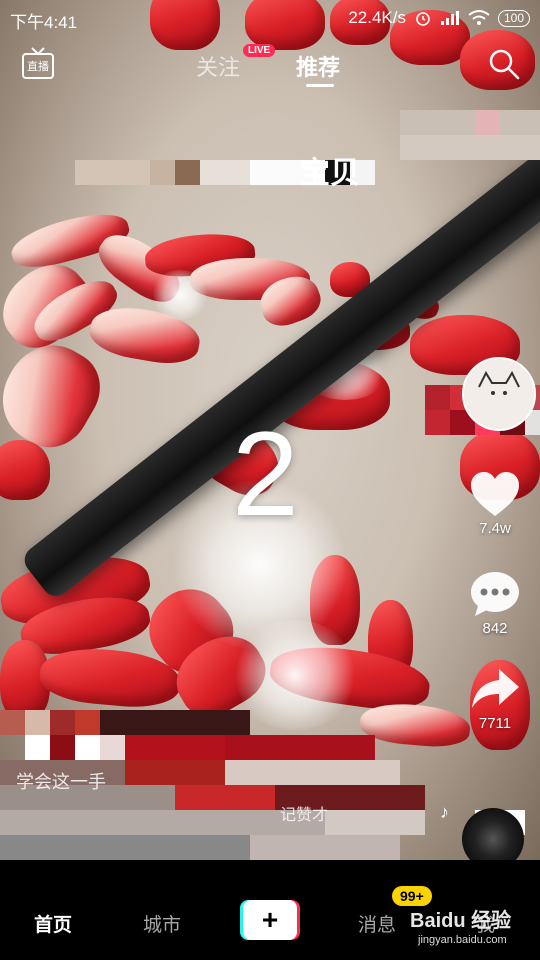 The width and height of the screenshot is (540, 960). What do you see at coordinates (495, 594) in the screenshot?
I see `comment-icon` at bounding box center [495, 594].